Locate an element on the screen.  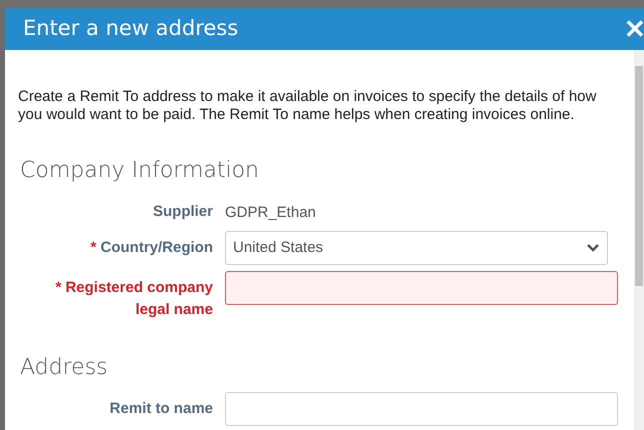
field-label: Supplier is located at coordinates (182, 212).